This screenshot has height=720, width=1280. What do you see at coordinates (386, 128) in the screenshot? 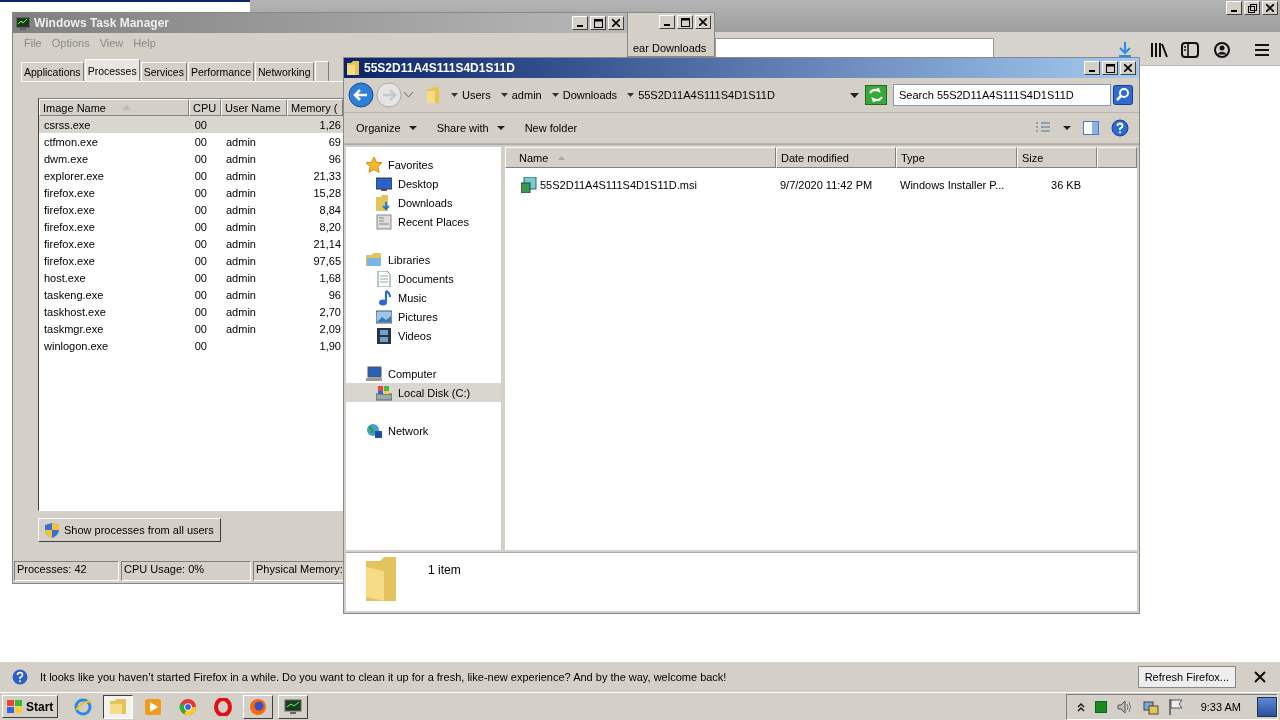
I see `toolbar-button: Organize` at bounding box center [386, 128].